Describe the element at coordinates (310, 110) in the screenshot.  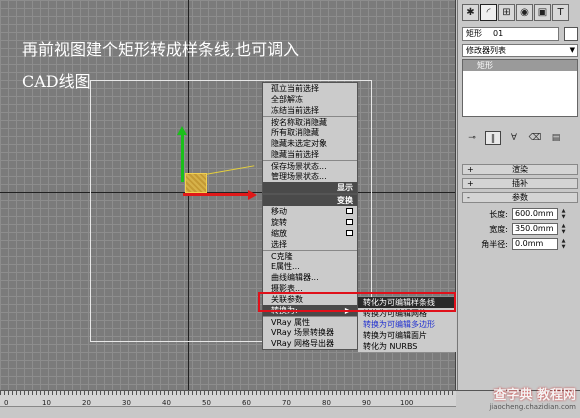
I see `menu-item-freeze-selection: 冻结当前选择` at that location.